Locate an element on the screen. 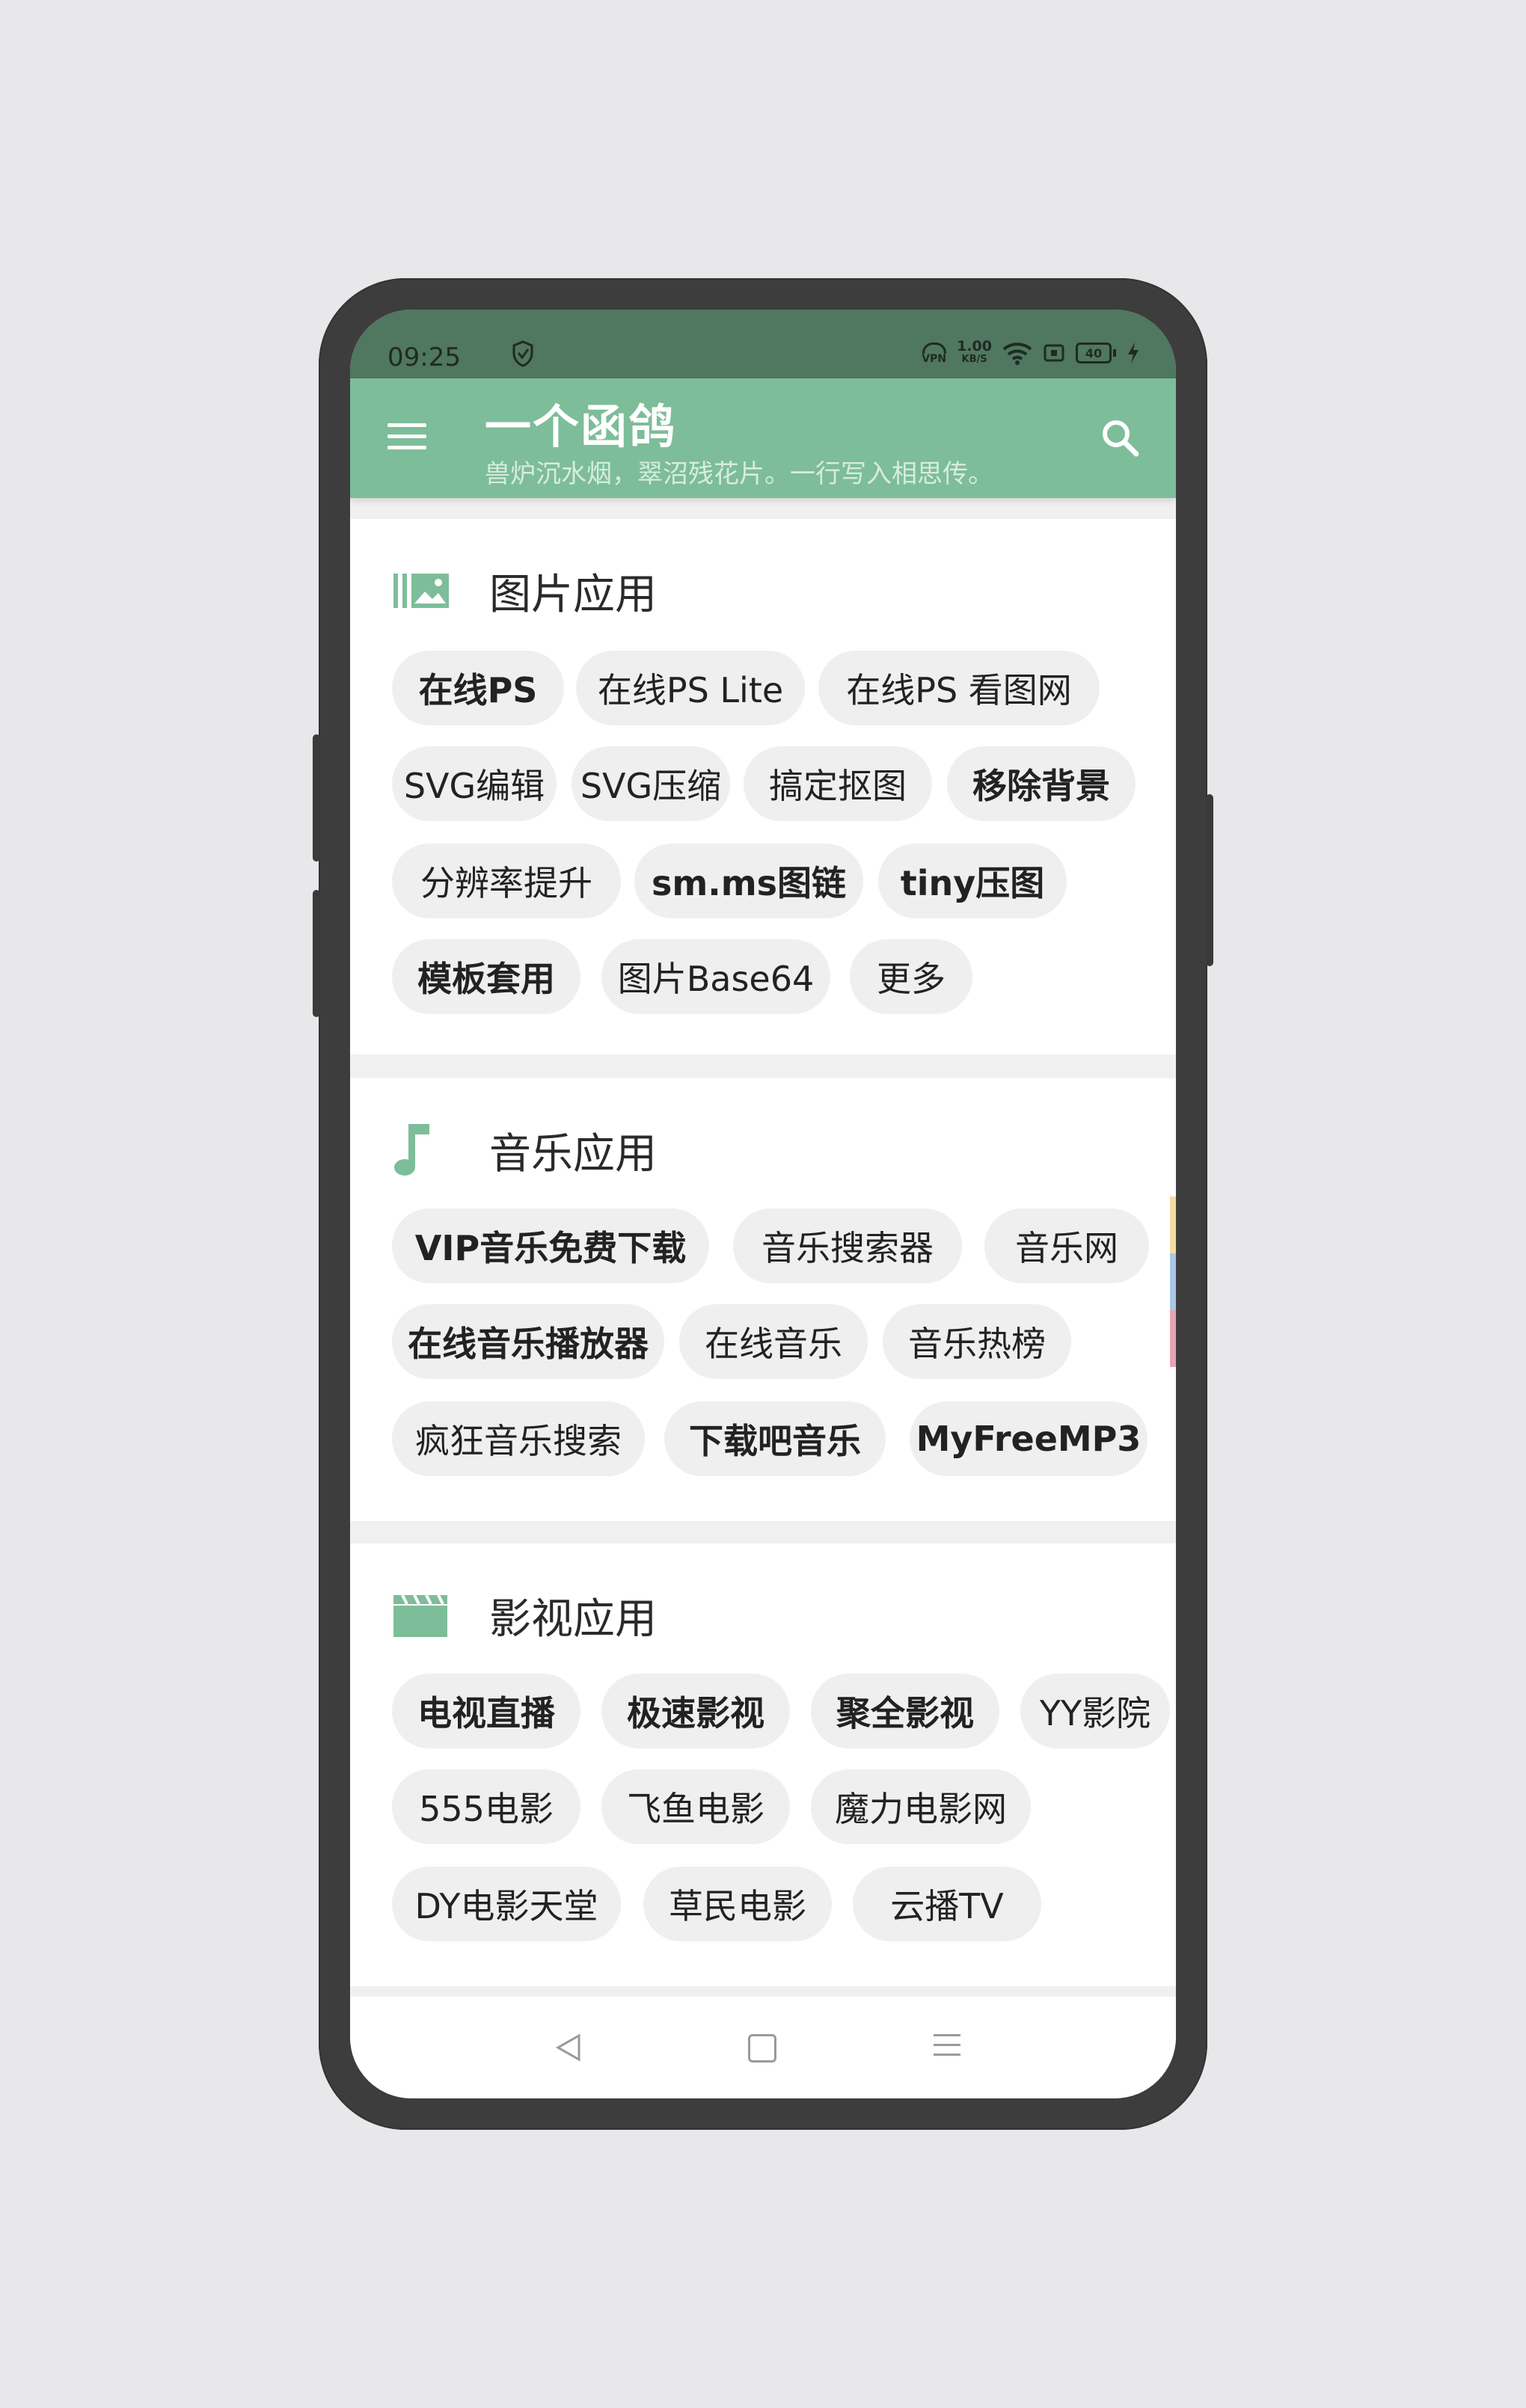 The height and width of the screenshot is (2408, 1526). back-icon is located at coordinates (568, 2048).